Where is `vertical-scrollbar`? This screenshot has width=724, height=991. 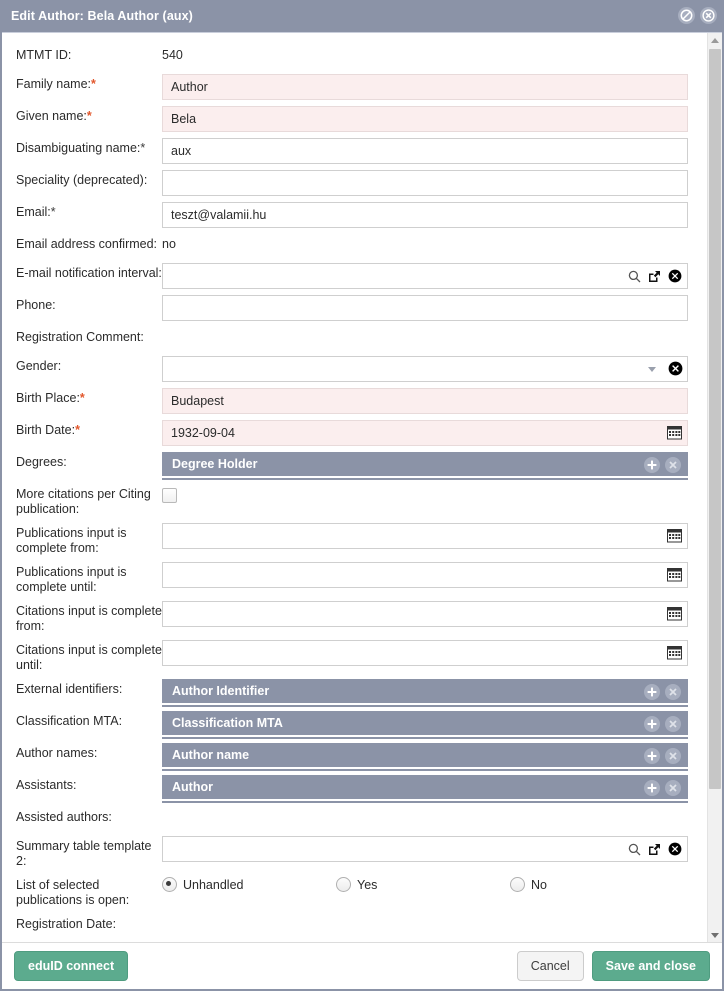
vertical-scrollbar is located at coordinates (714, 487).